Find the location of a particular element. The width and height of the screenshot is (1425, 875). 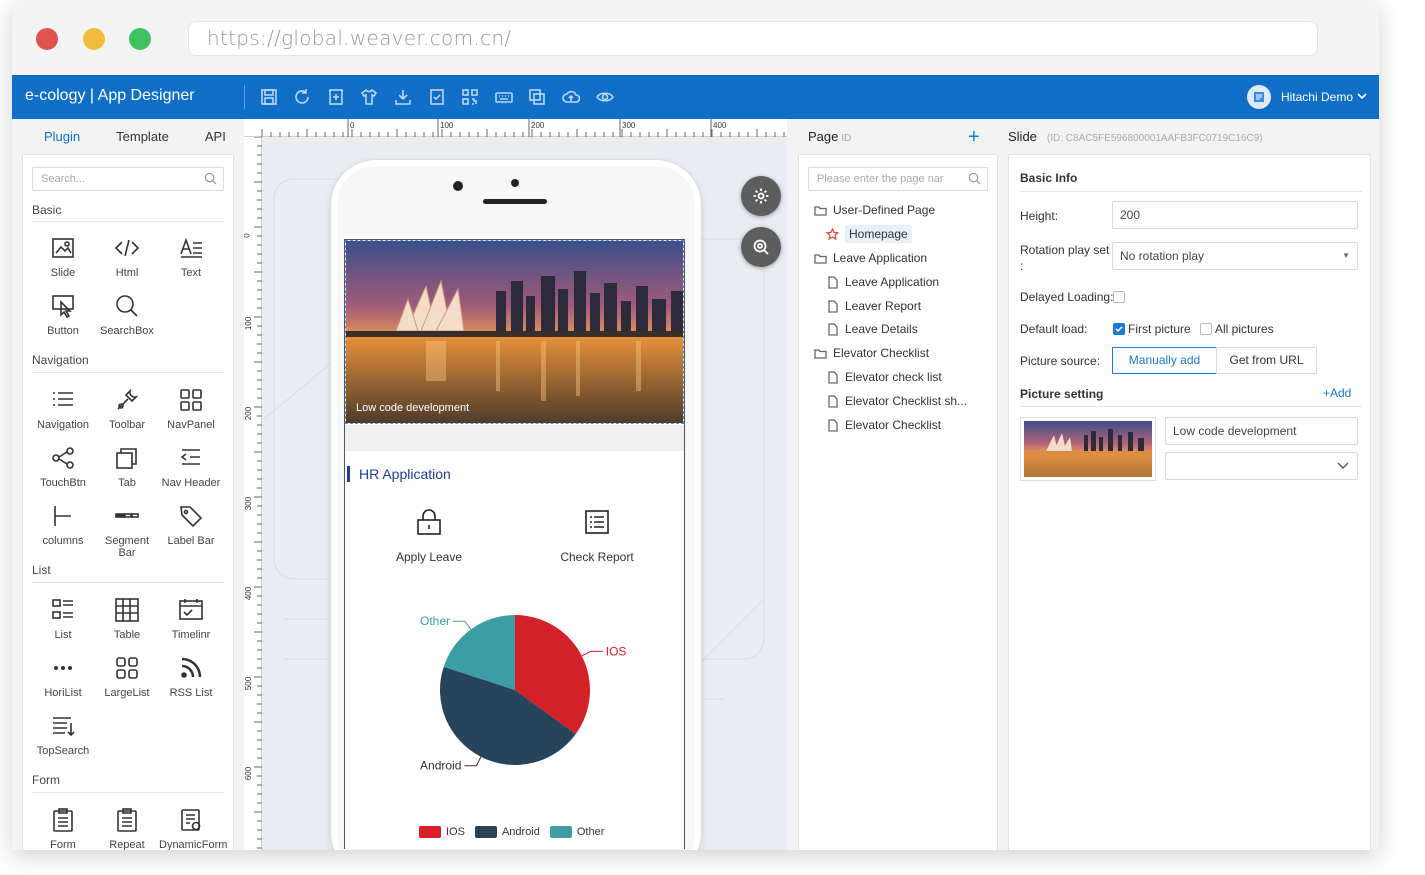

app-check-report: Check Report is located at coordinates (597, 536).